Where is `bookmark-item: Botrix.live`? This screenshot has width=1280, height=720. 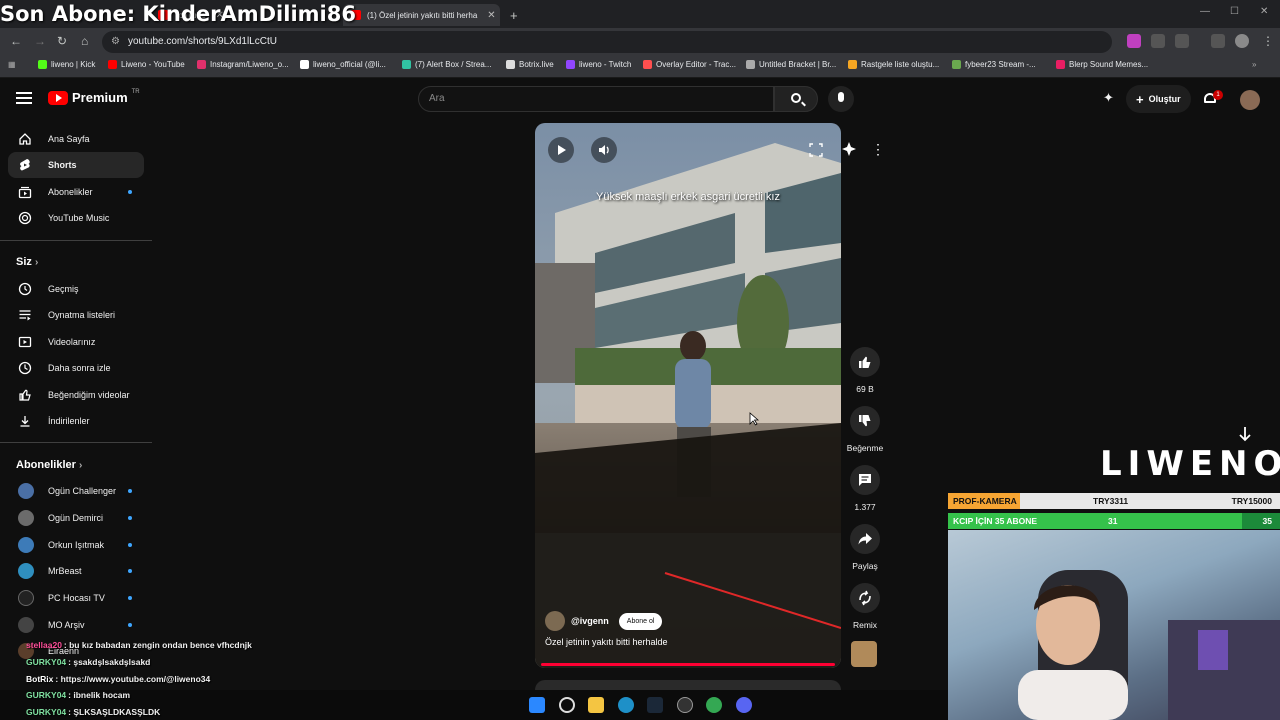
bookmark-item: Botrix.live is located at coordinates (530, 64).